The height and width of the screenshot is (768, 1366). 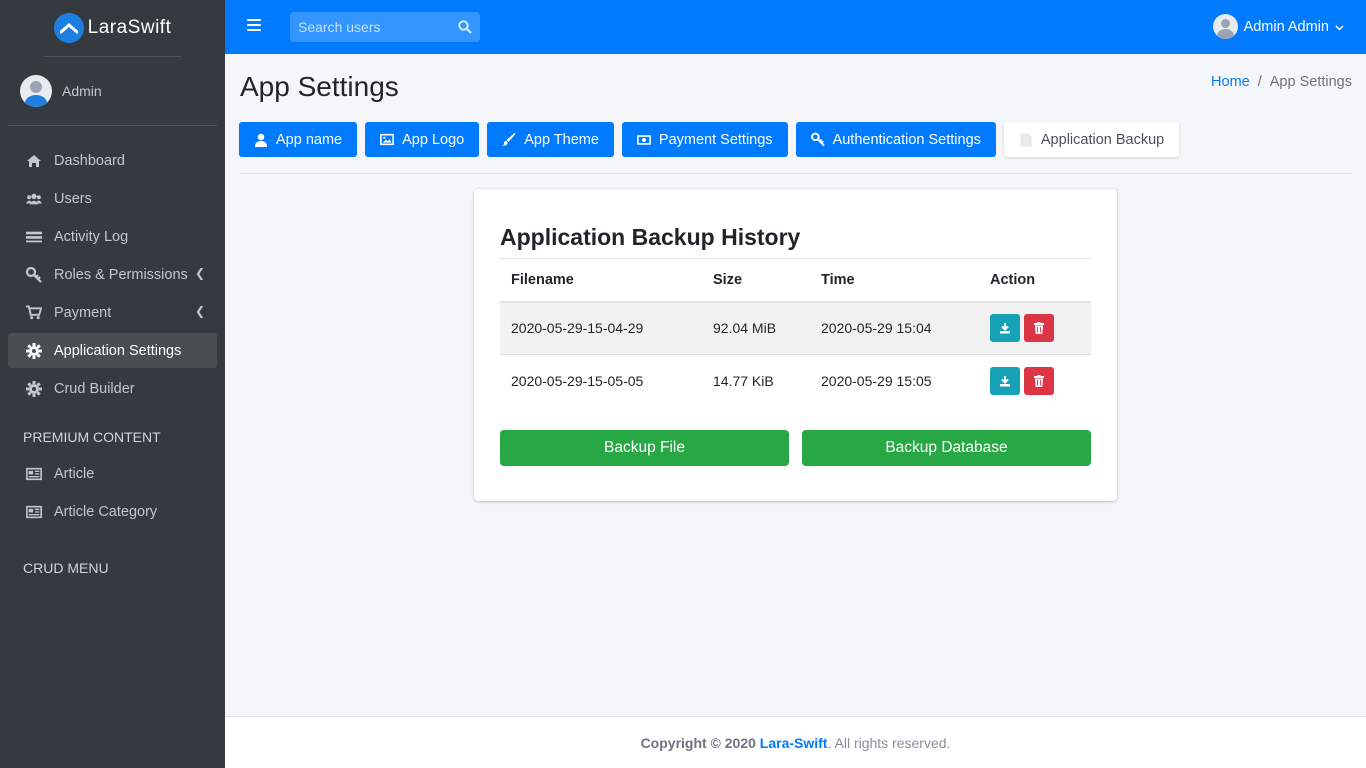 I want to click on tab-payment-settings: Payment Settings, so click(x=704, y=139).